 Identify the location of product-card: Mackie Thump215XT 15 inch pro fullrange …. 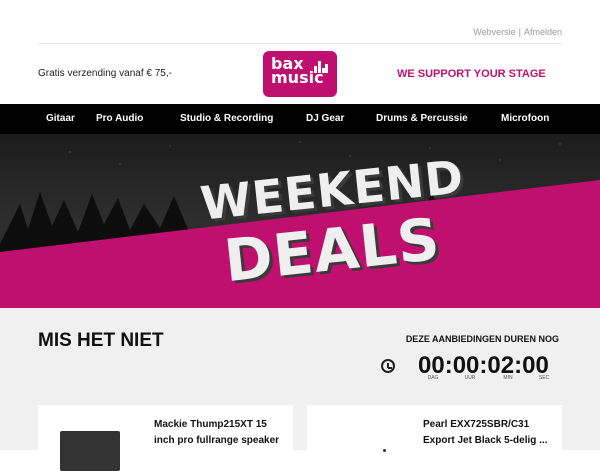
(165, 438).